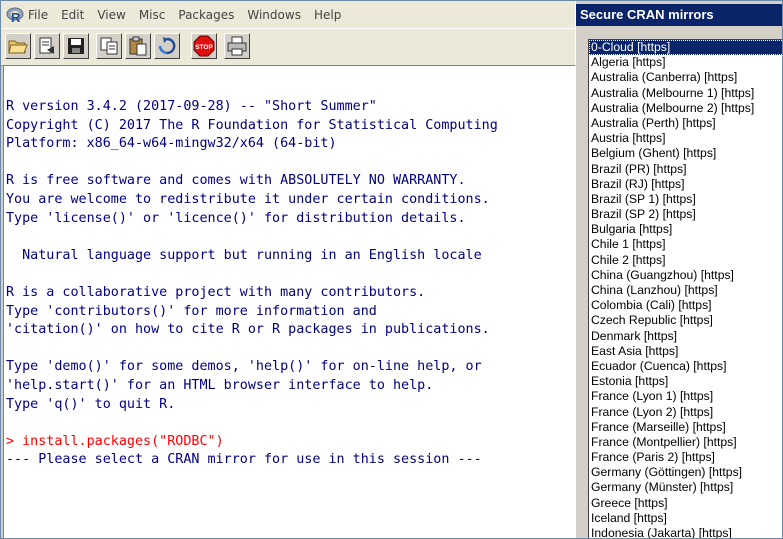 This screenshot has width=783, height=539. I want to click on menu-help: Help, so click(327, 15).